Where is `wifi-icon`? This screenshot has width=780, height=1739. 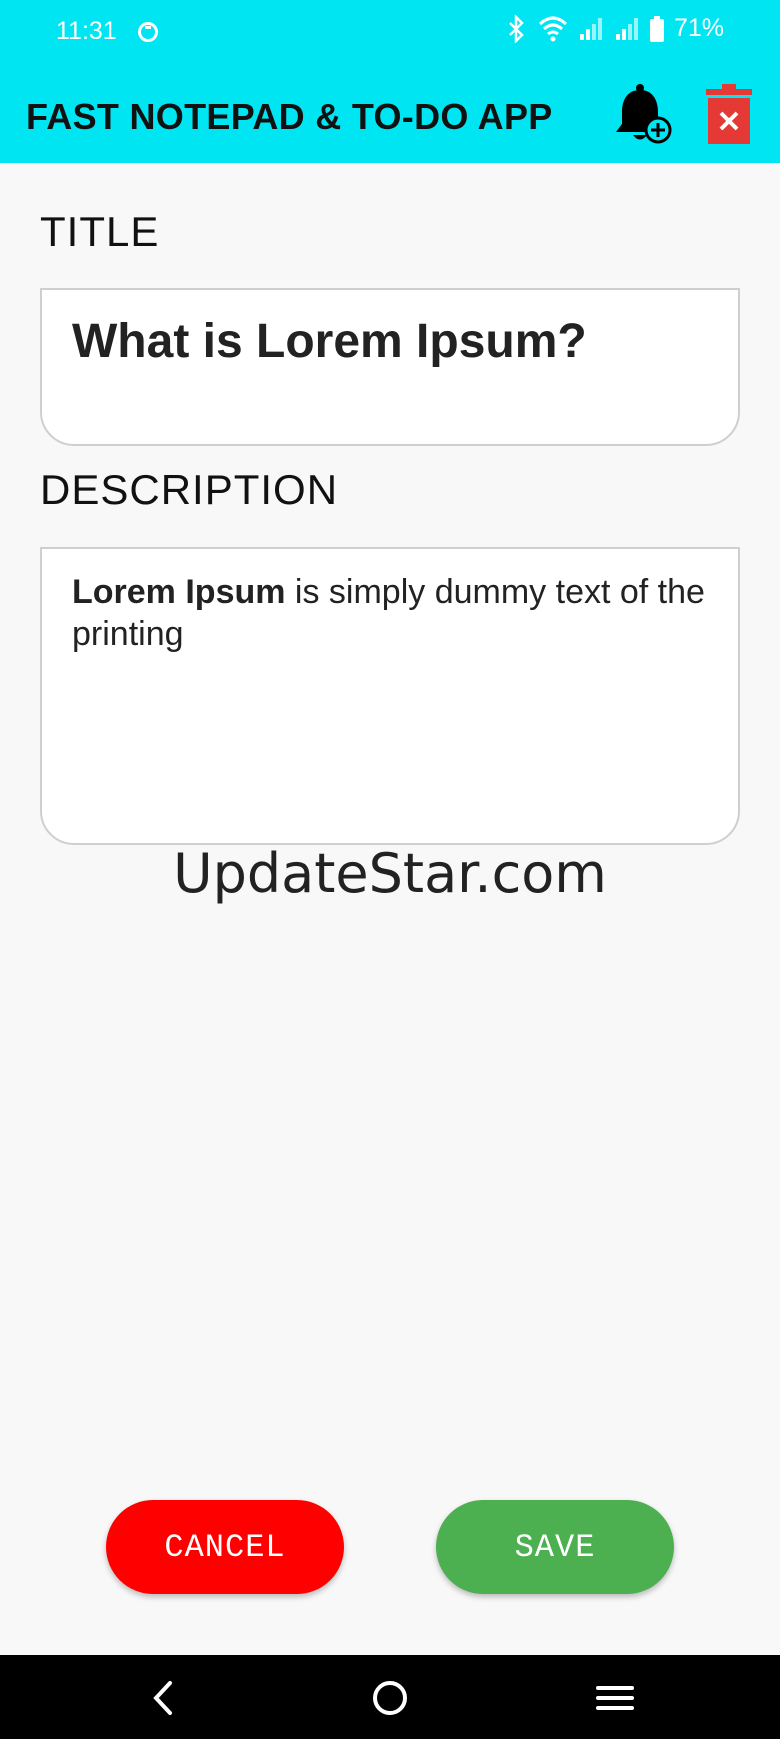 wifi-icon is located at coordinates (552, 28).